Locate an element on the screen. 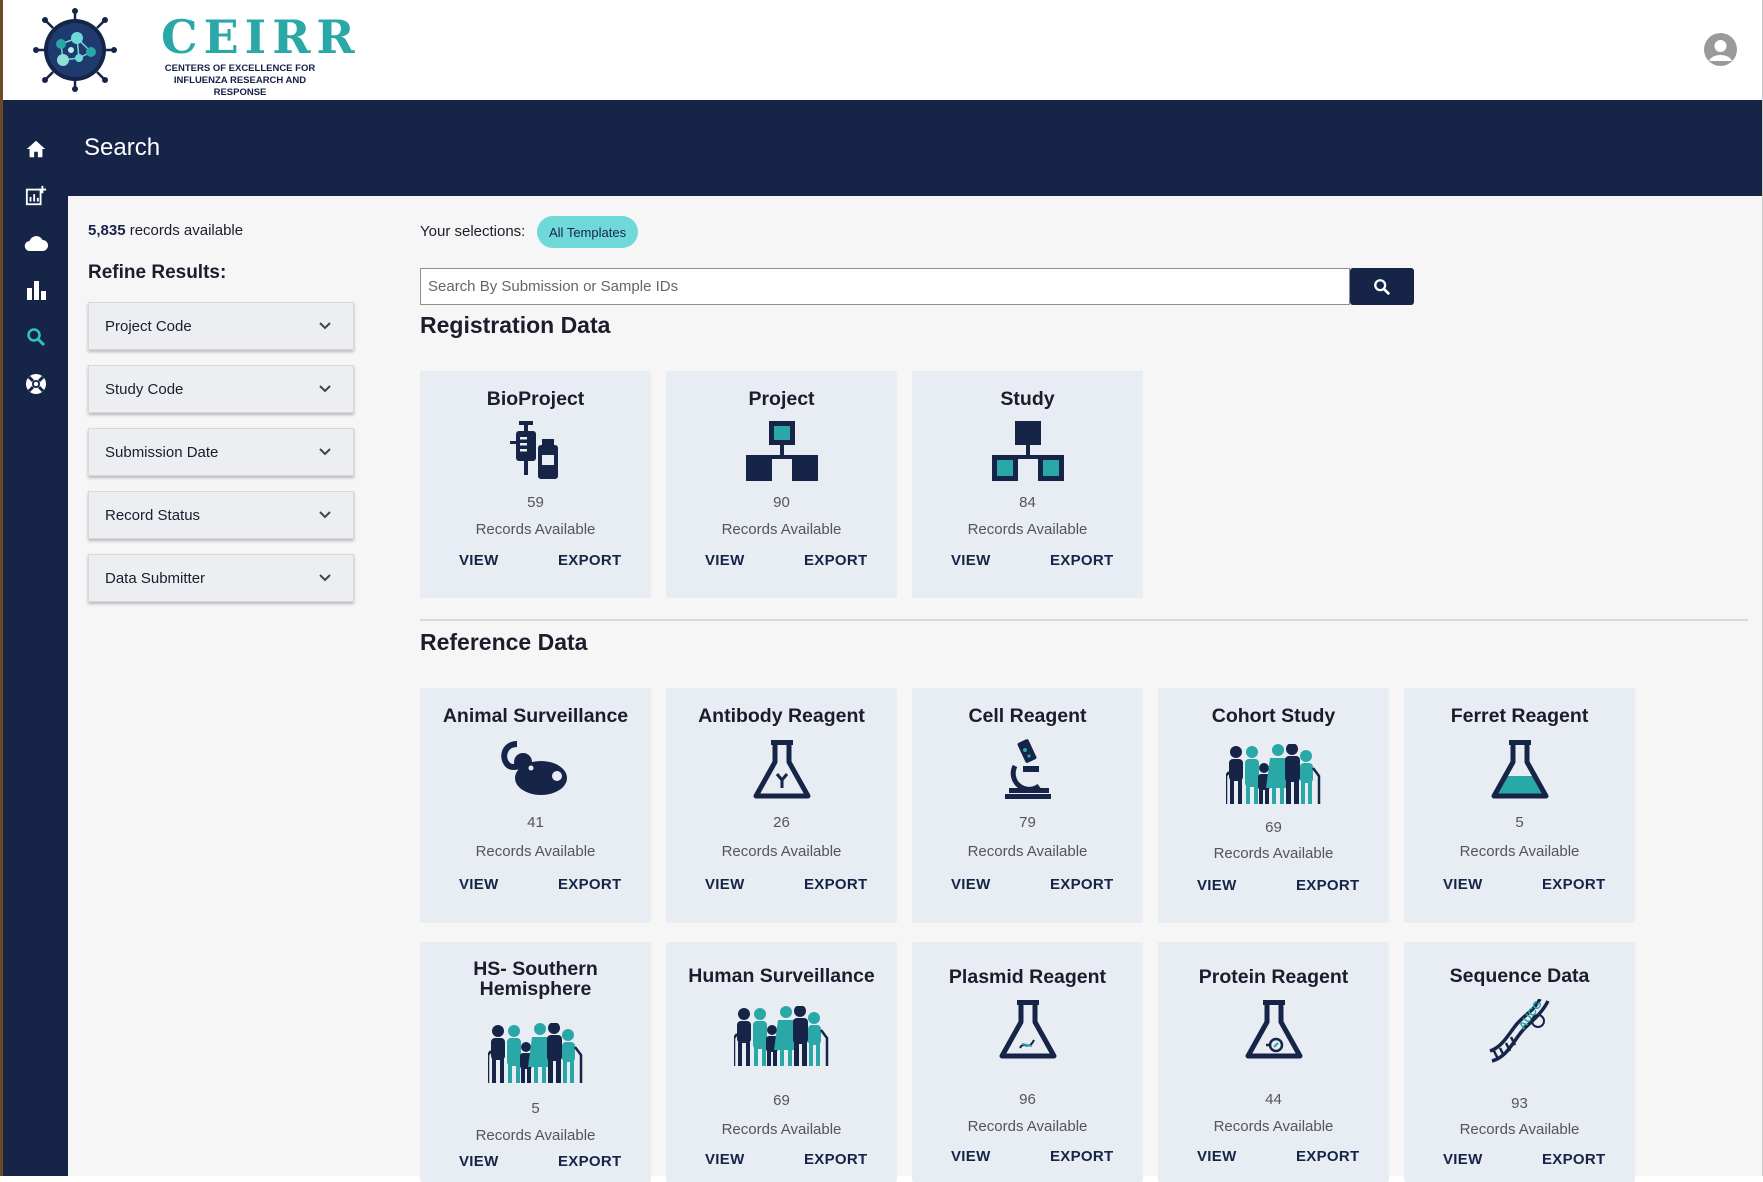 The image size is (1763, 1182). card-record-count: 79 is located at coordinates (1027, 822).